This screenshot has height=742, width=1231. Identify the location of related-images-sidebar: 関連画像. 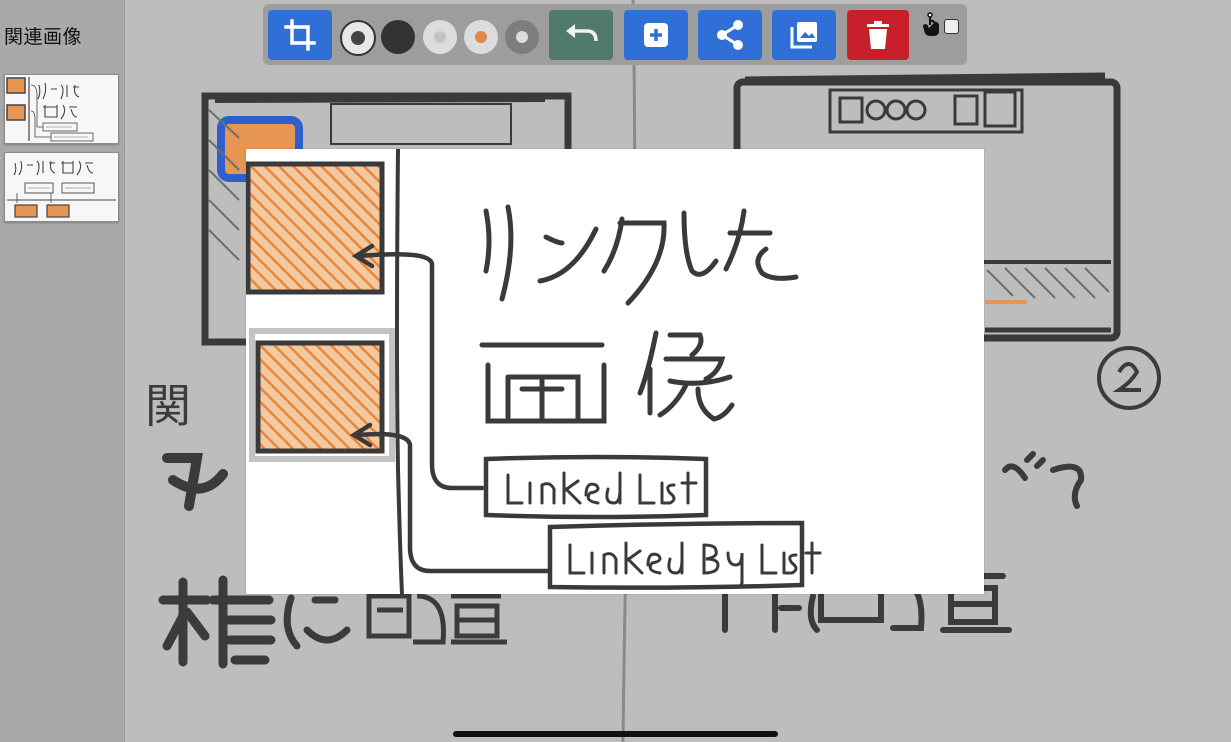
(62, 371).